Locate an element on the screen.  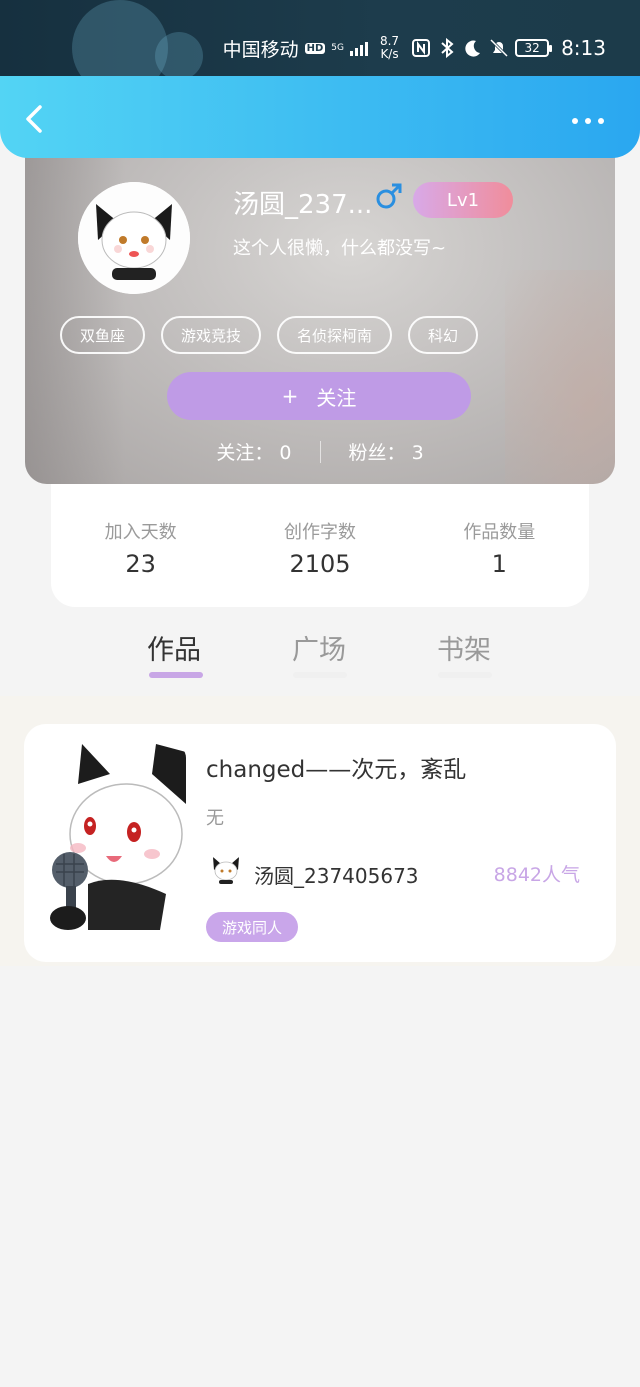
stats-card: 加入天数 23 创作字数 2105 作品数量 1 is located at coordinates (320, 545).